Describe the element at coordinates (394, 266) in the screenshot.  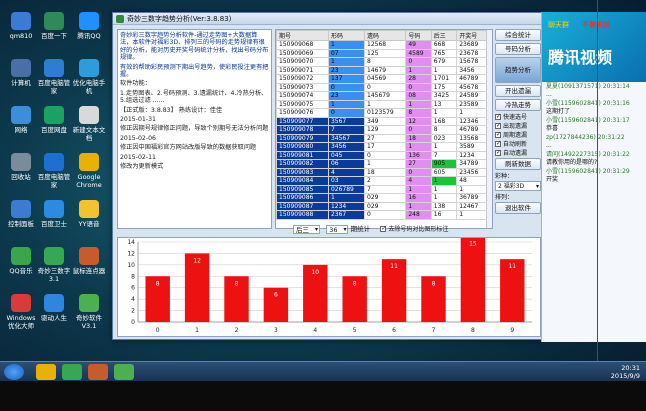
I see `bar-value-label: 11` at that location.